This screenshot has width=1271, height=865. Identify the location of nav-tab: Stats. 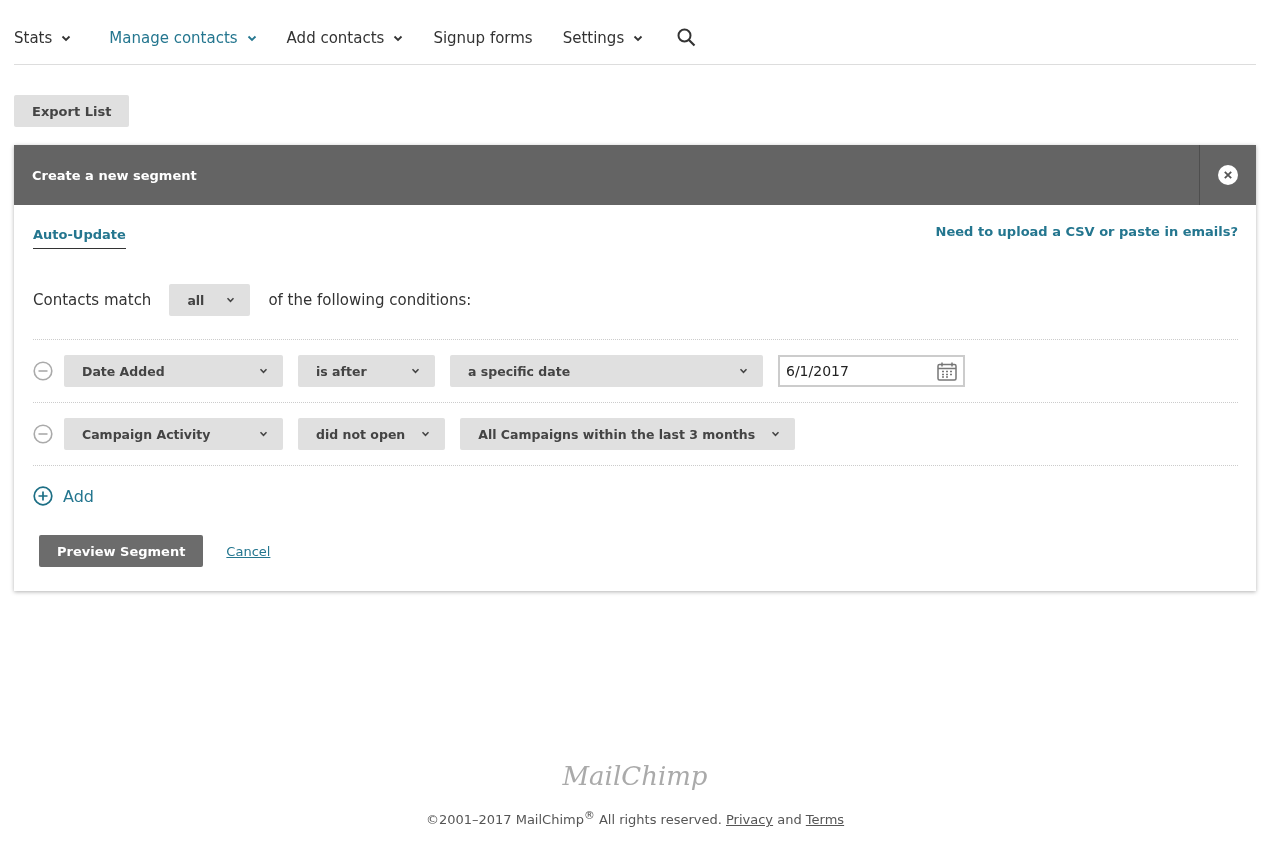
(43, 38).